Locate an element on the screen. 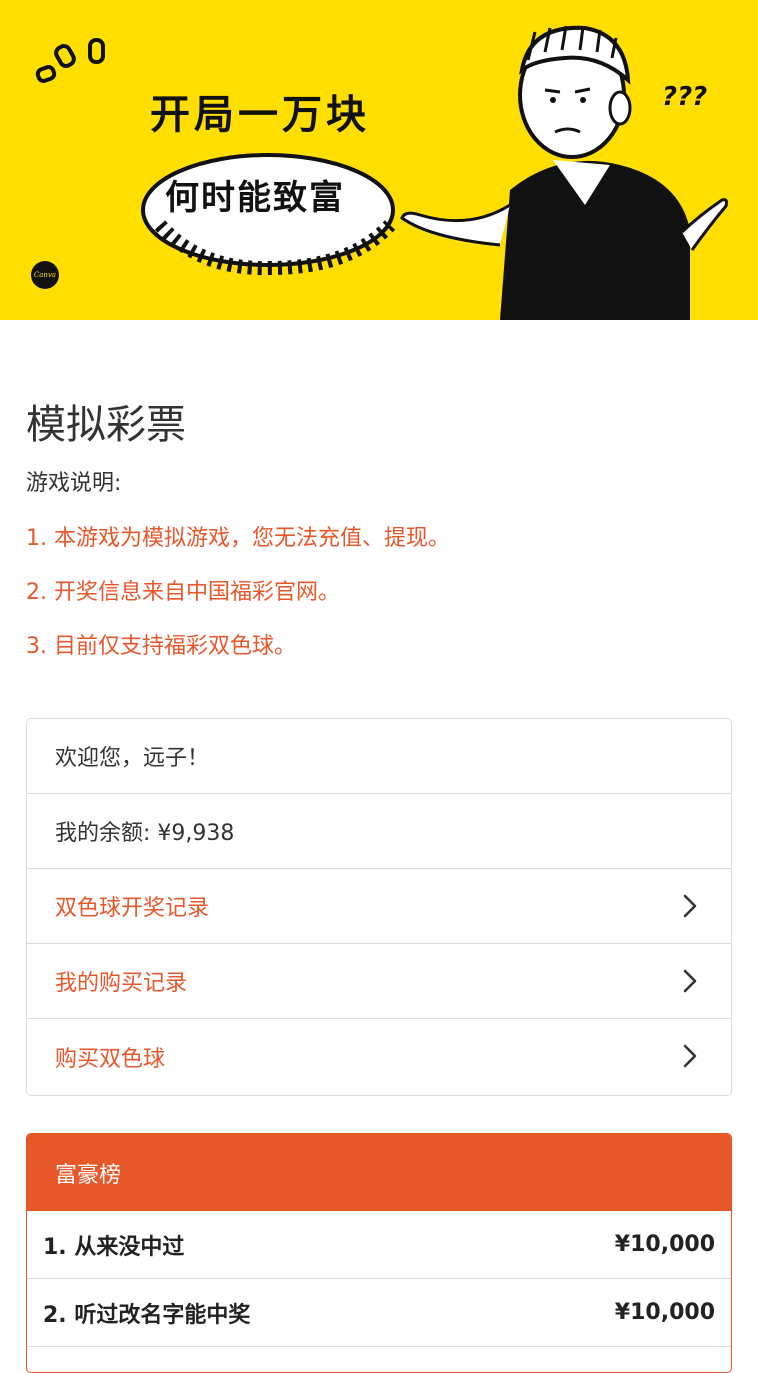  intro-label: 游戏说明: is located at coordinates (74, 483).